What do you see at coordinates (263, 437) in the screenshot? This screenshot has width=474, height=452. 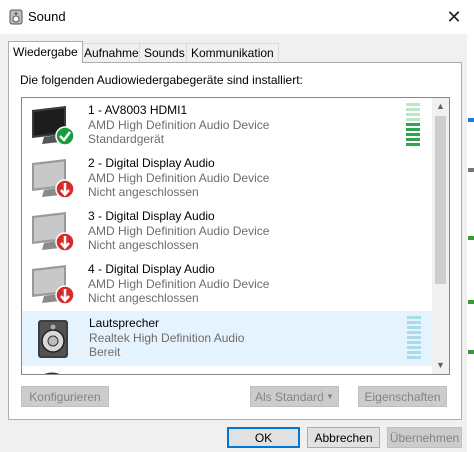 I see `ok-button: OK` at bounding box center [263, 437].